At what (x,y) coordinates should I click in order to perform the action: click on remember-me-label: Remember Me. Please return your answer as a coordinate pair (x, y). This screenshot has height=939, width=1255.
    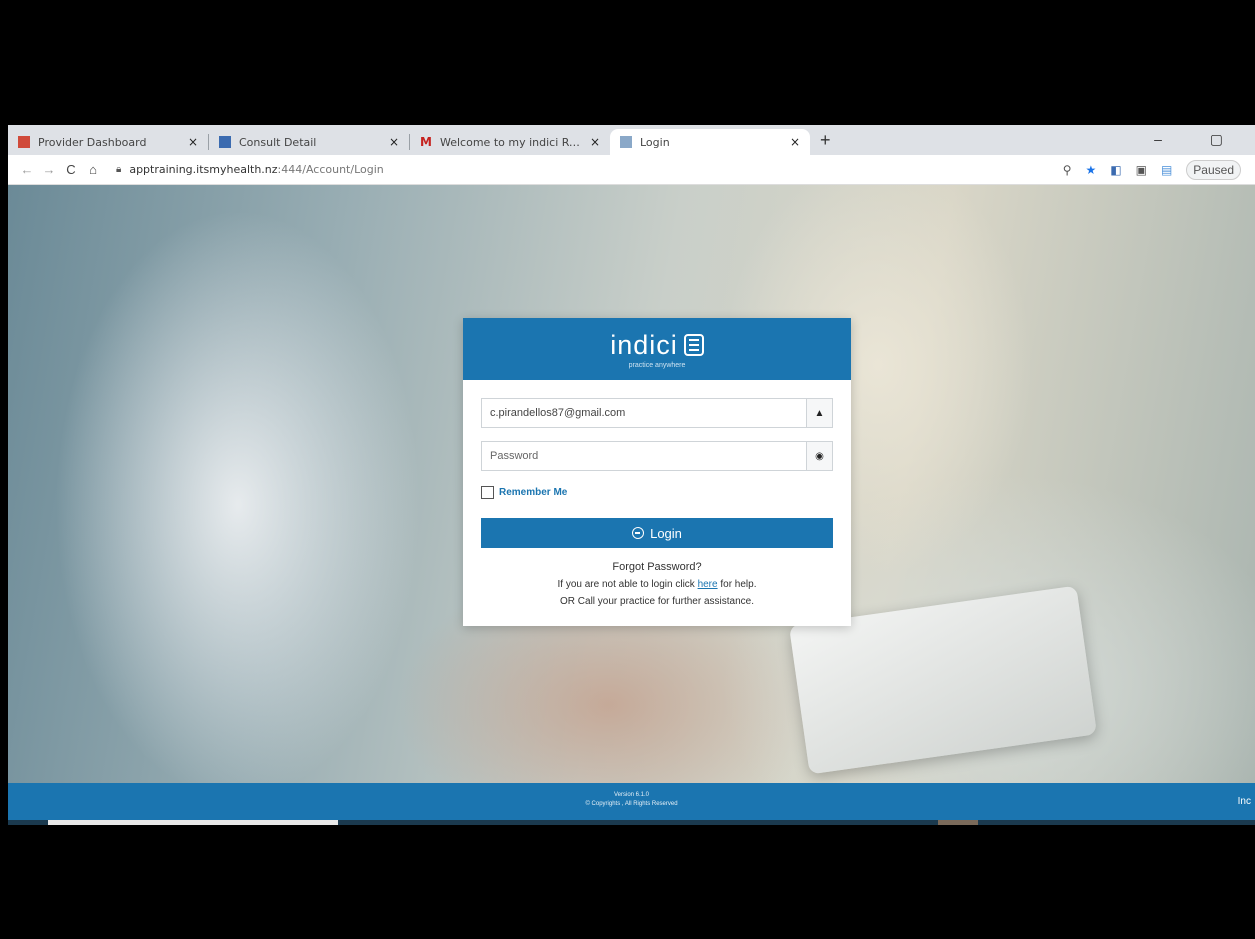
    Looking at the image, I should click on (533, 492).